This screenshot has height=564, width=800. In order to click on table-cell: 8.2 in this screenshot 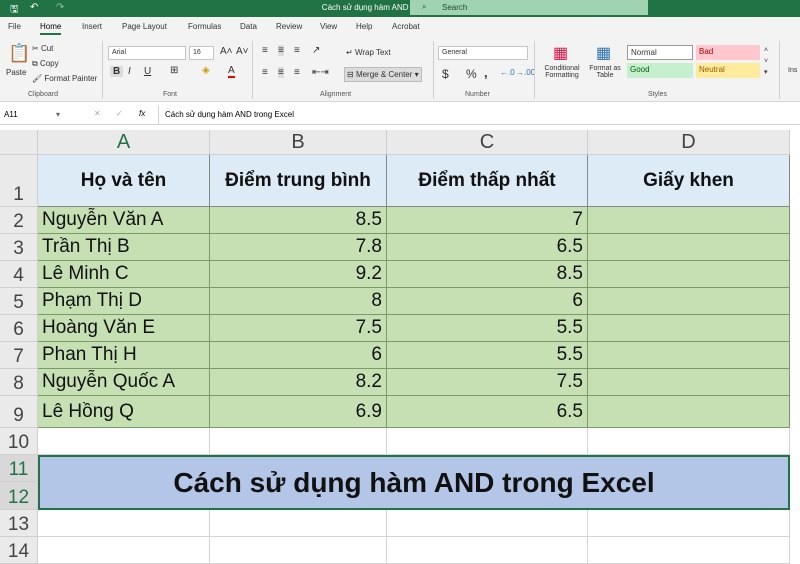, I will do `click(298, 382)`.